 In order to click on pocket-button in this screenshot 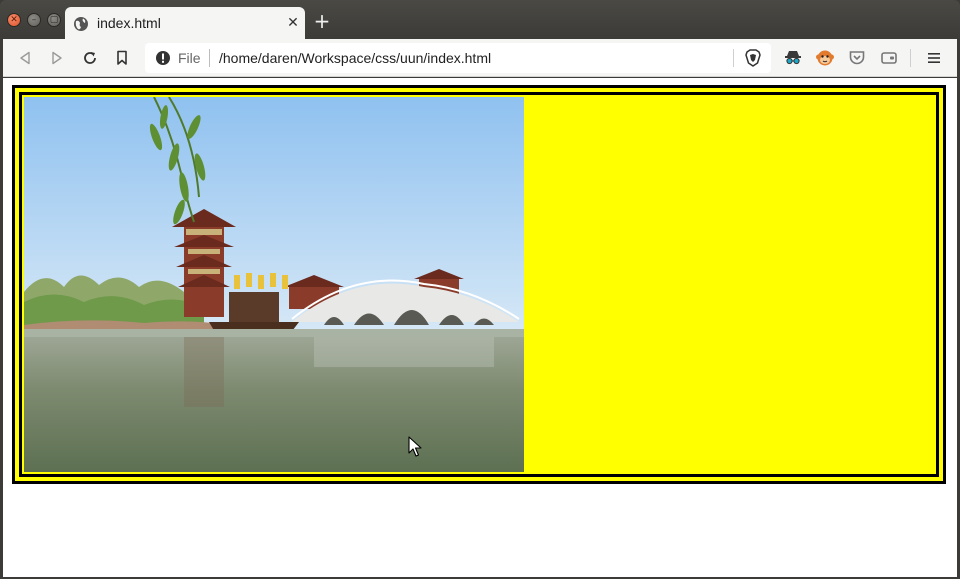, I will do `click(857, 58)`.